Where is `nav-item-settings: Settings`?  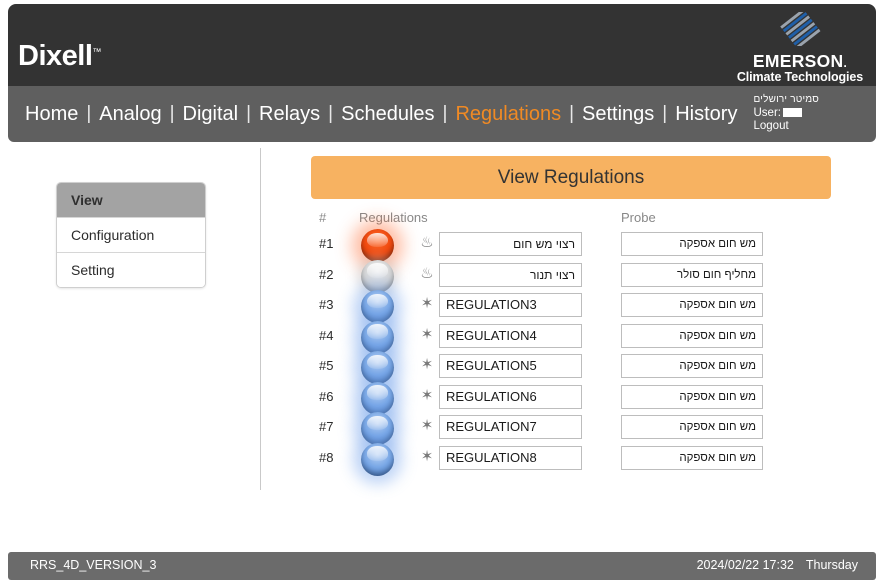
nav-item-settings: Settings is located at coordinates (618, 114).